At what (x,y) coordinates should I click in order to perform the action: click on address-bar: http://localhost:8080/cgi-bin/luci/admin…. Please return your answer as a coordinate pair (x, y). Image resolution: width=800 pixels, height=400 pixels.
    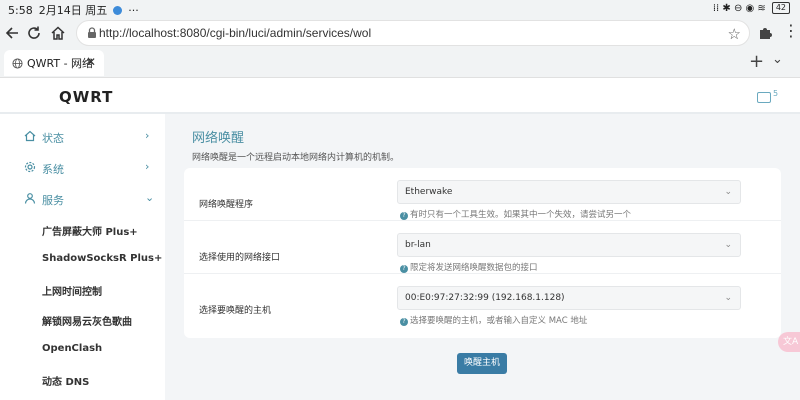
    Looking at the image, I should click on (413, 33).